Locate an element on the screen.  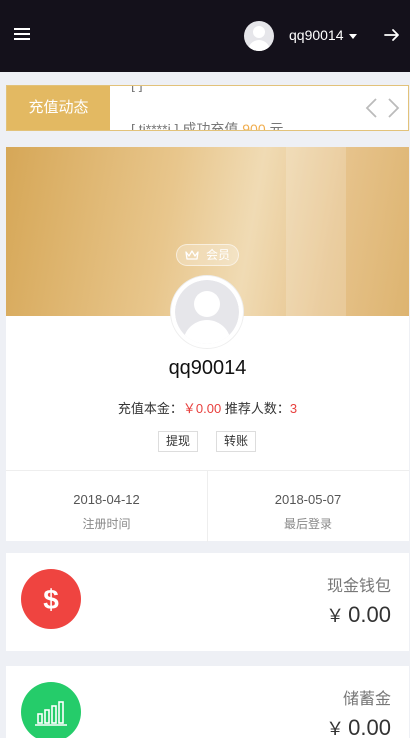
ticker-suffix: 元 is located at coordinates (276, 126).